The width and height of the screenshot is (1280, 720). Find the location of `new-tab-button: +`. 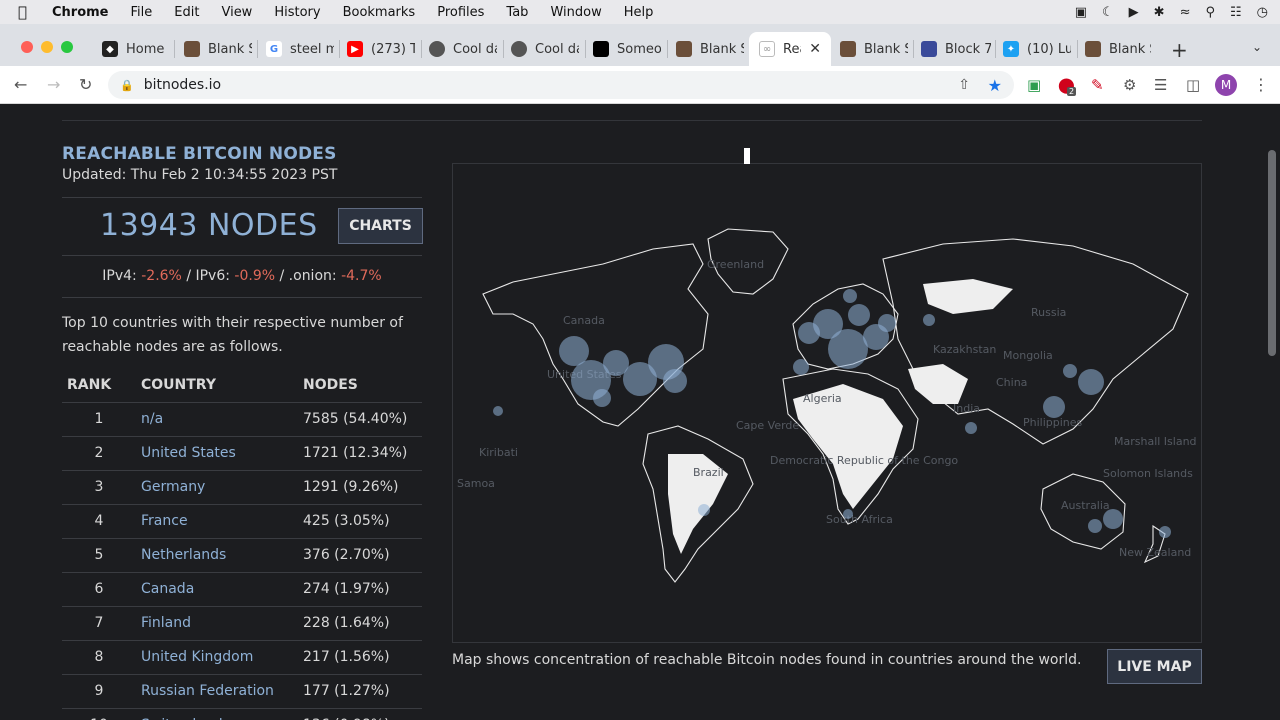

new-tab-button: + is located at coordinates (1179, 50).